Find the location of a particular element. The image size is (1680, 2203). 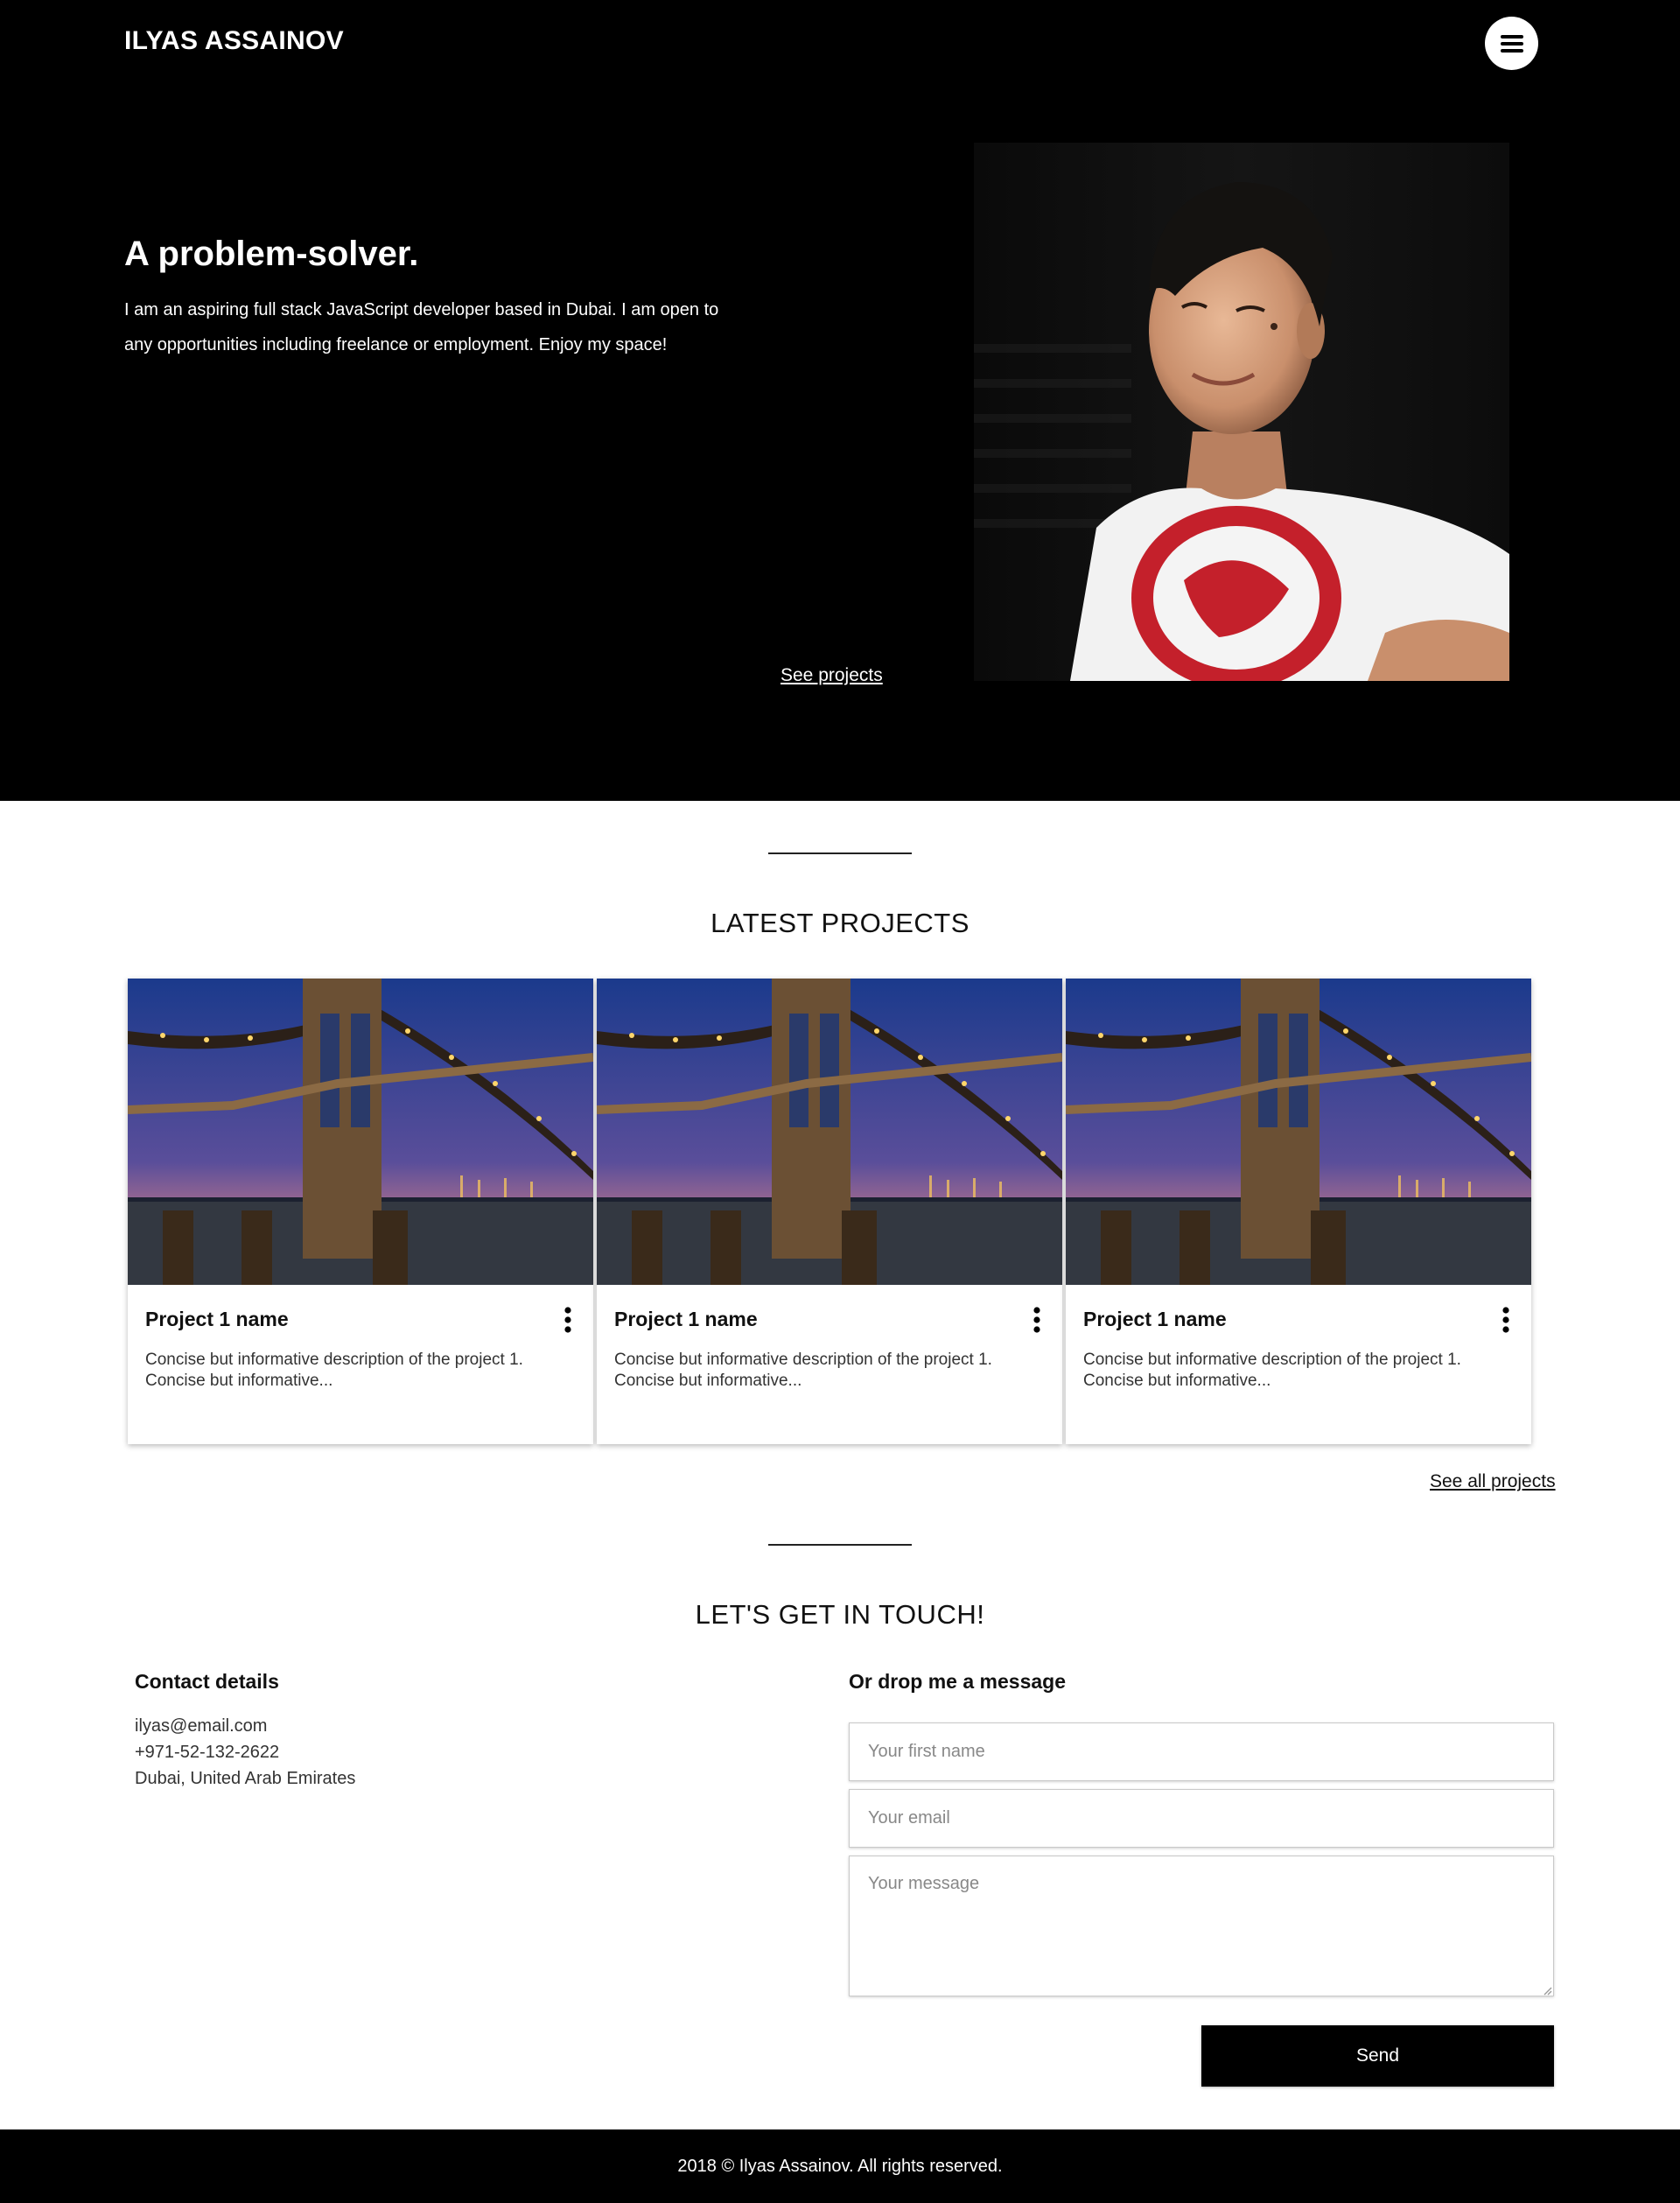

contact-email: ilyas@email.com is located at coordinates (201, 1726).